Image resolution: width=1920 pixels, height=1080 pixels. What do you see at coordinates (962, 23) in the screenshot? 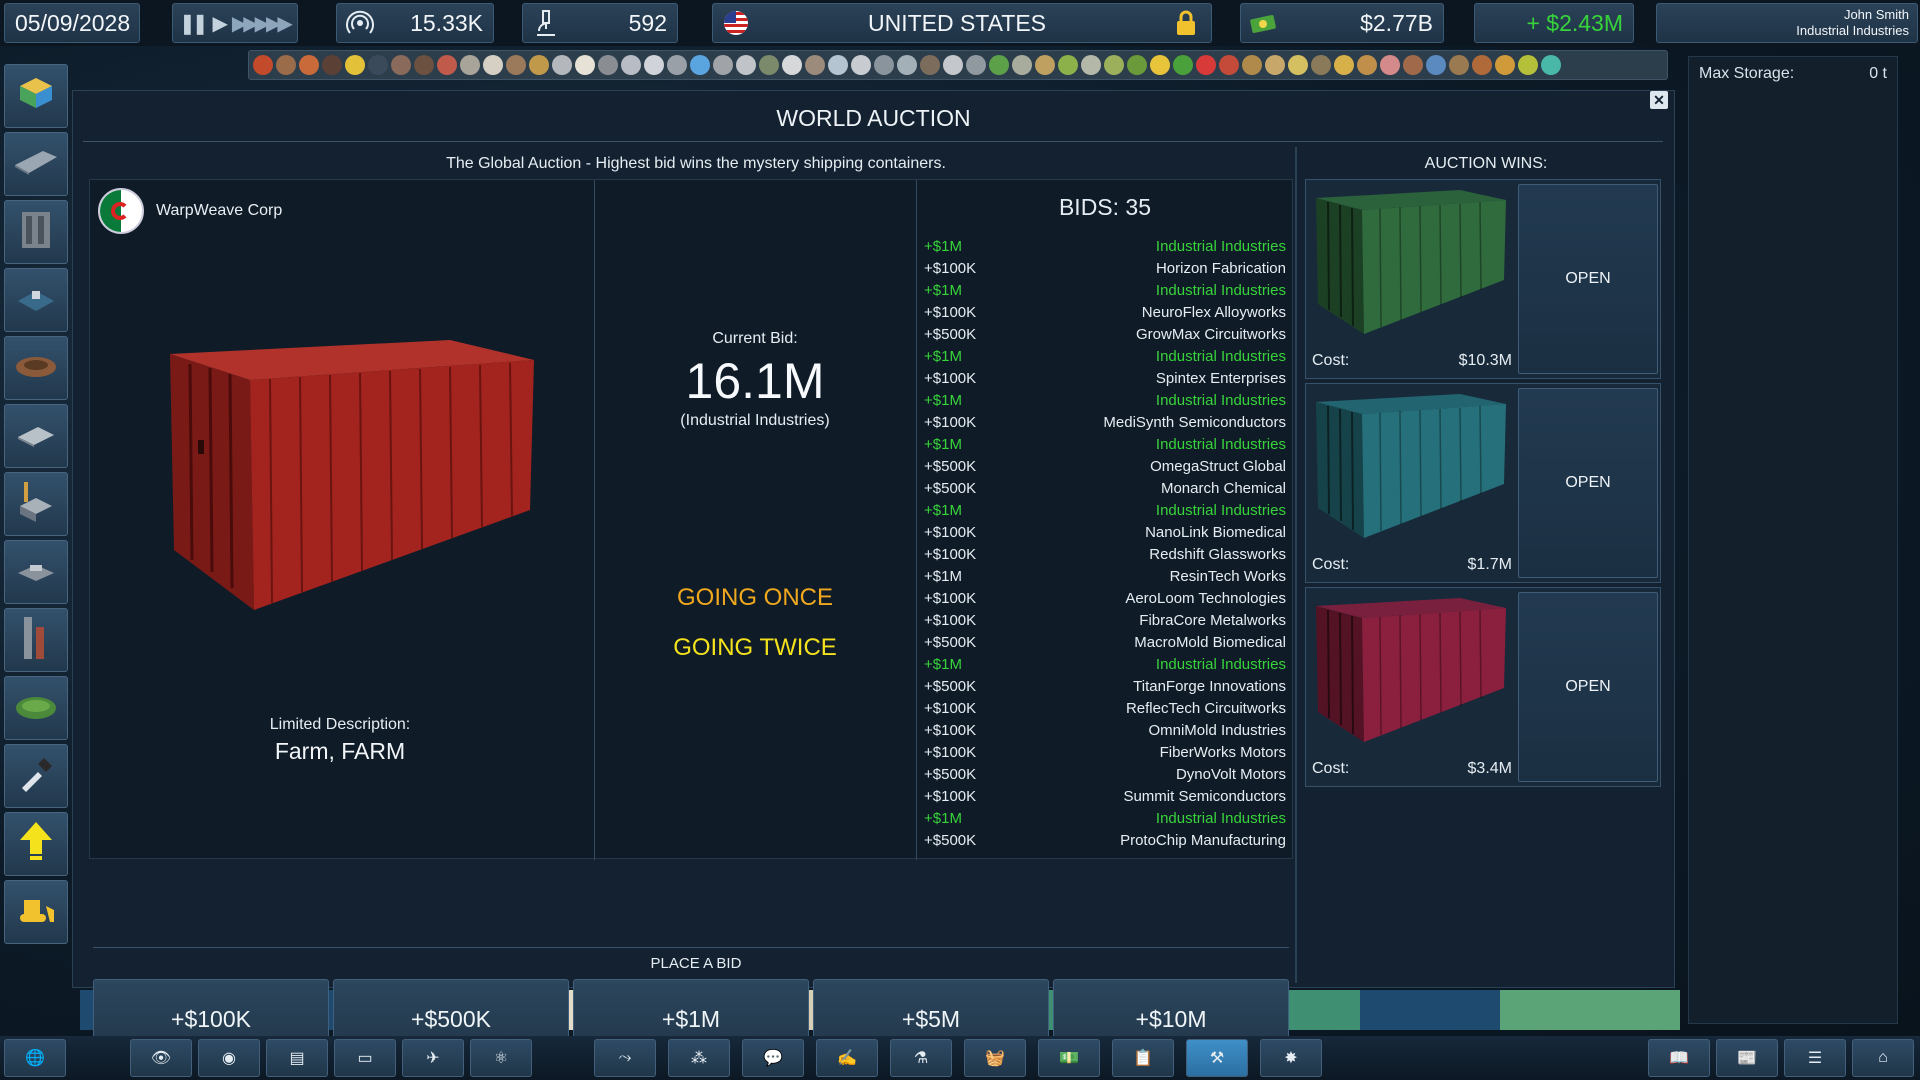
I see `country-display: UNITED STATES` at bounding box center [962, 23].